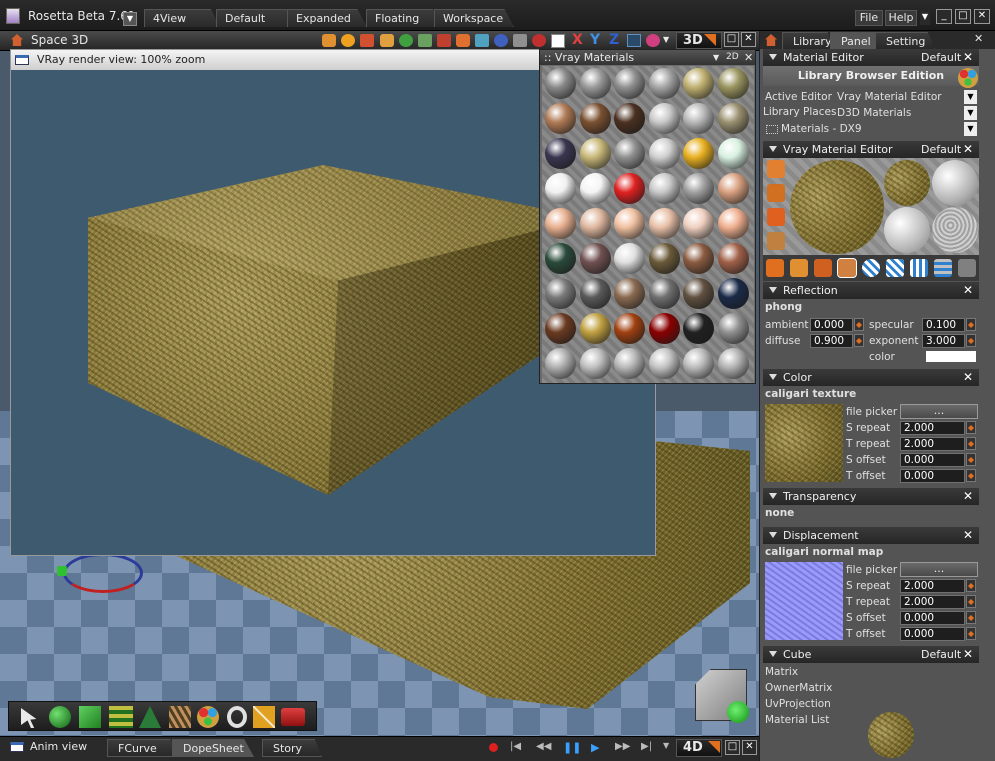 This screenshot has height=761, width=995. Describe the element at coordinates (482, 40) in the screenshot. I see `axis-icon` at that location.